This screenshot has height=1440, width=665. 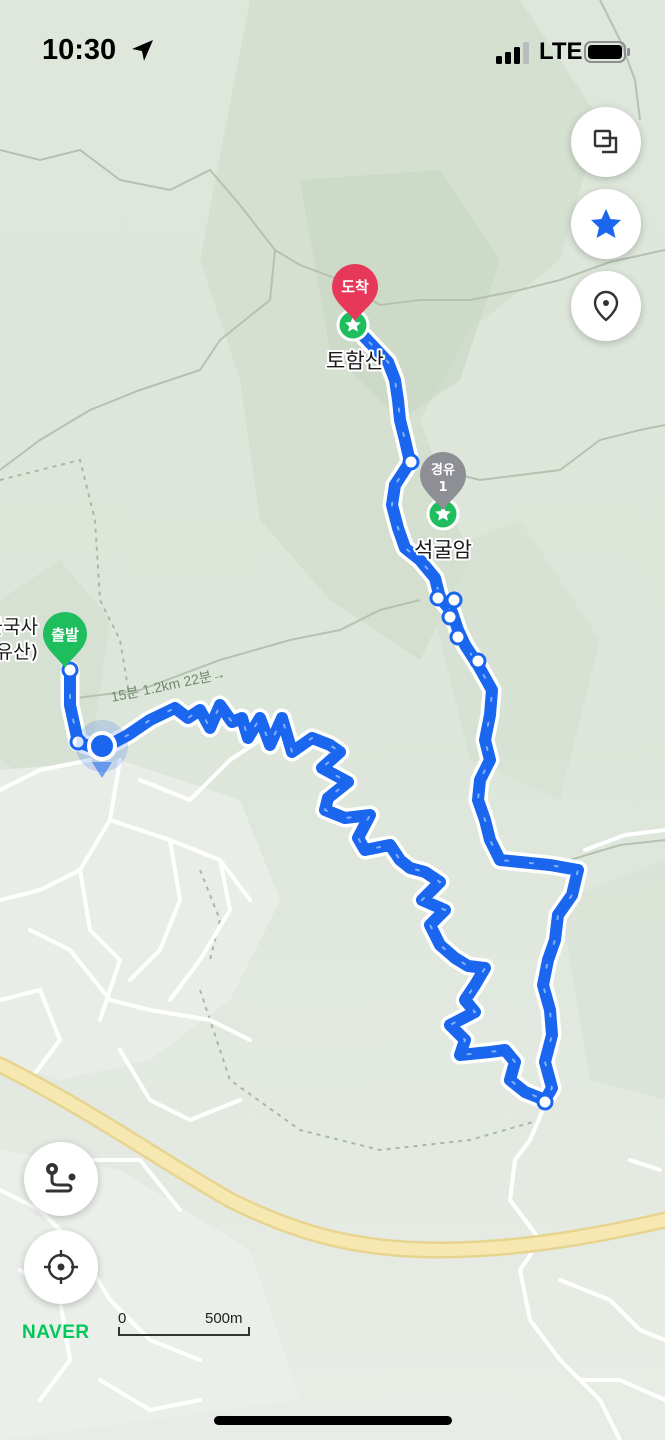 I want to click on pin-icon, so click(x=606, y=306).